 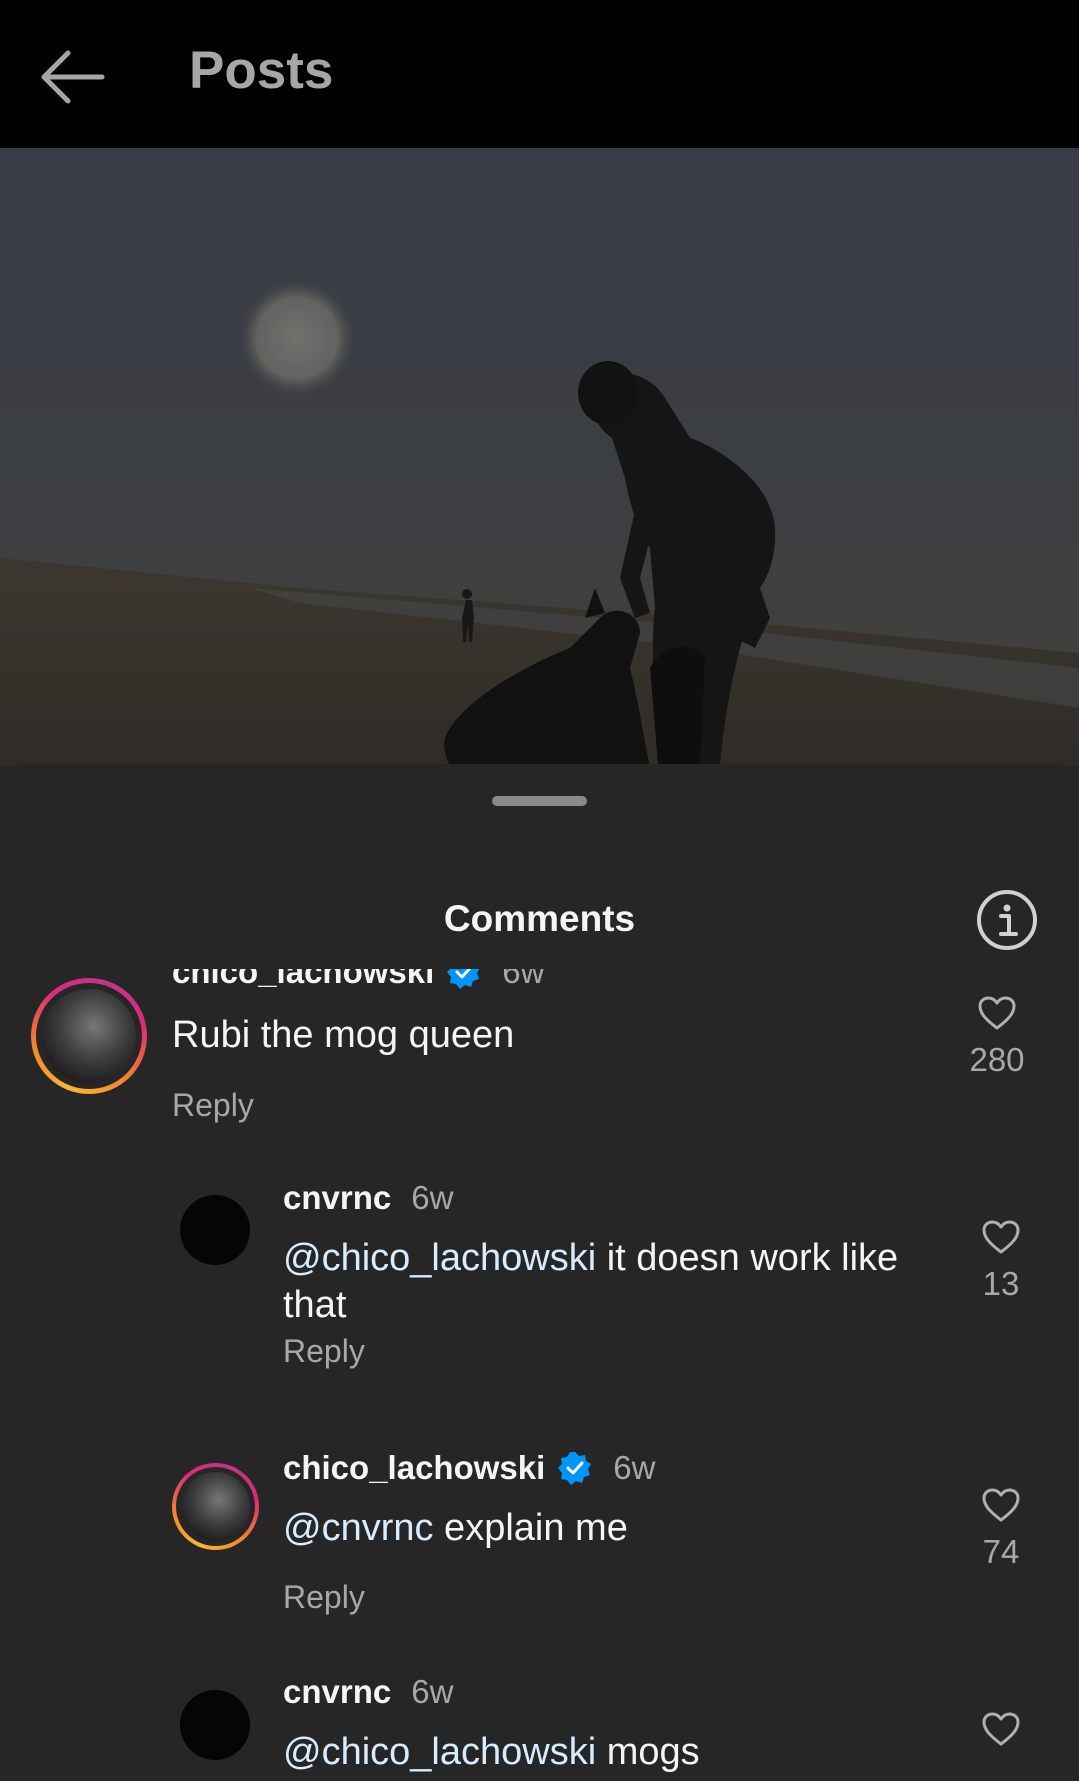 What do you see at coordinates (539, 74) in the screenshot?
I see `top-bar: Posts` at bounding box center [539, 74].